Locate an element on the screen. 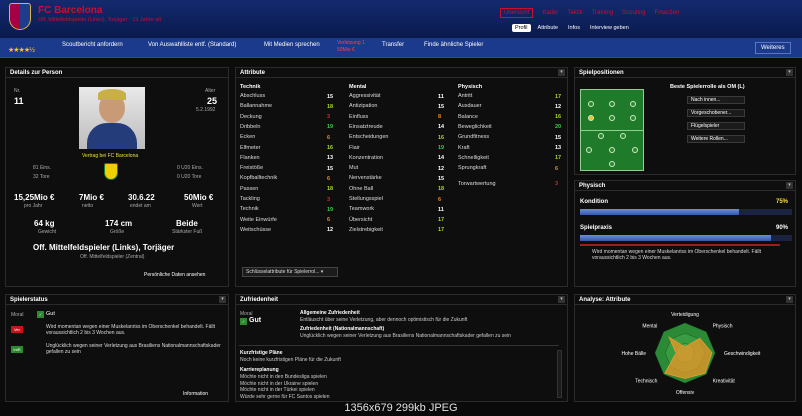 The image size is (802, 416). attribute-name: Weitschüsse is located at coordinates (256, 229).